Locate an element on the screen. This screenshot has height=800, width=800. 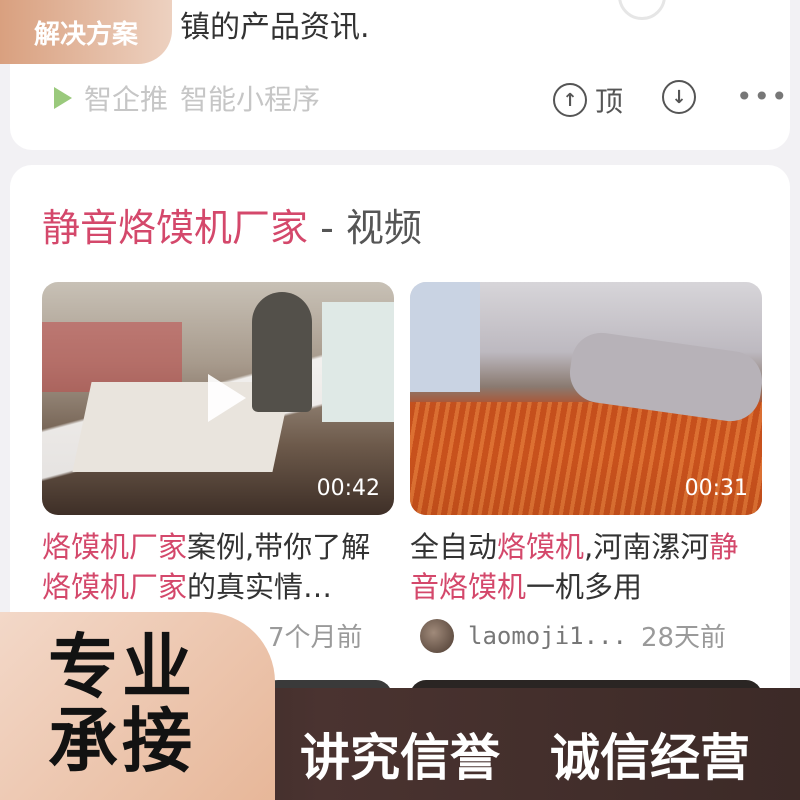
vote-down-button: ↓ is located at coordinates (679, 97).